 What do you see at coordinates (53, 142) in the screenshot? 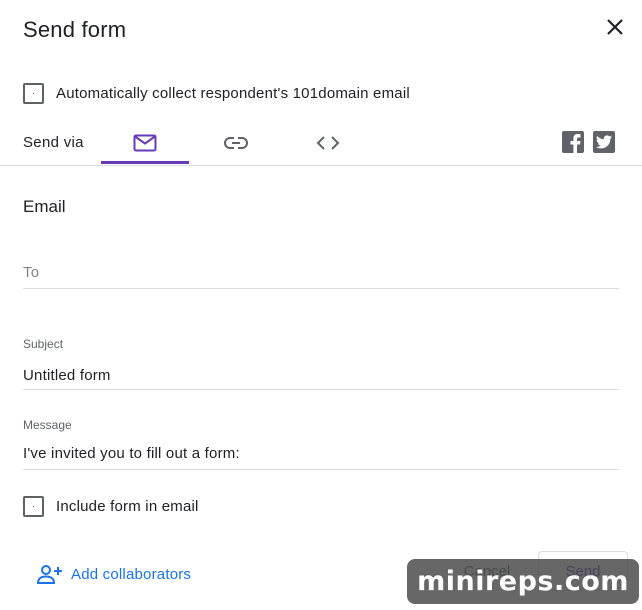
I see `send-via-label: Send via` at bounding box center [53, 142].